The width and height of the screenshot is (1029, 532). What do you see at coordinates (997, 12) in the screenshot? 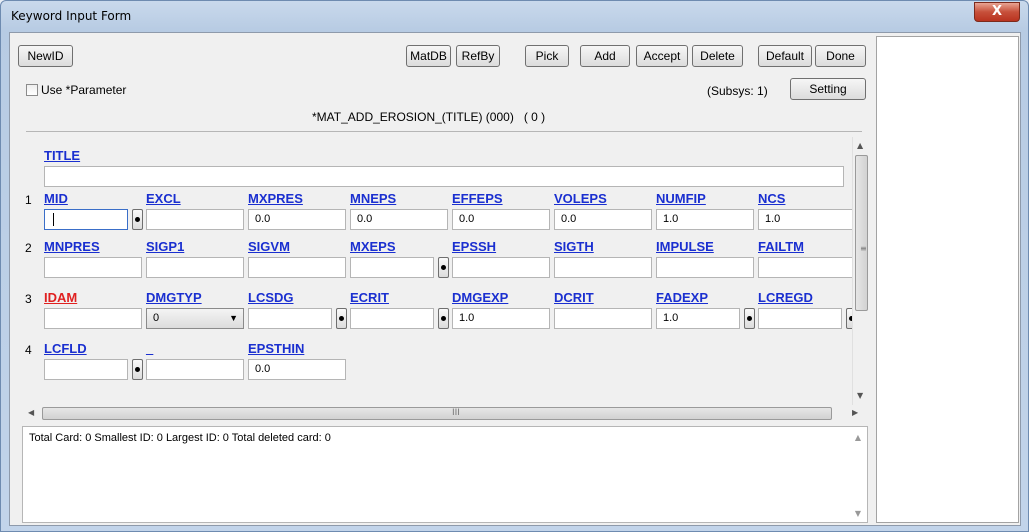
I see `close-button: X` at bounding box center [997, 12].